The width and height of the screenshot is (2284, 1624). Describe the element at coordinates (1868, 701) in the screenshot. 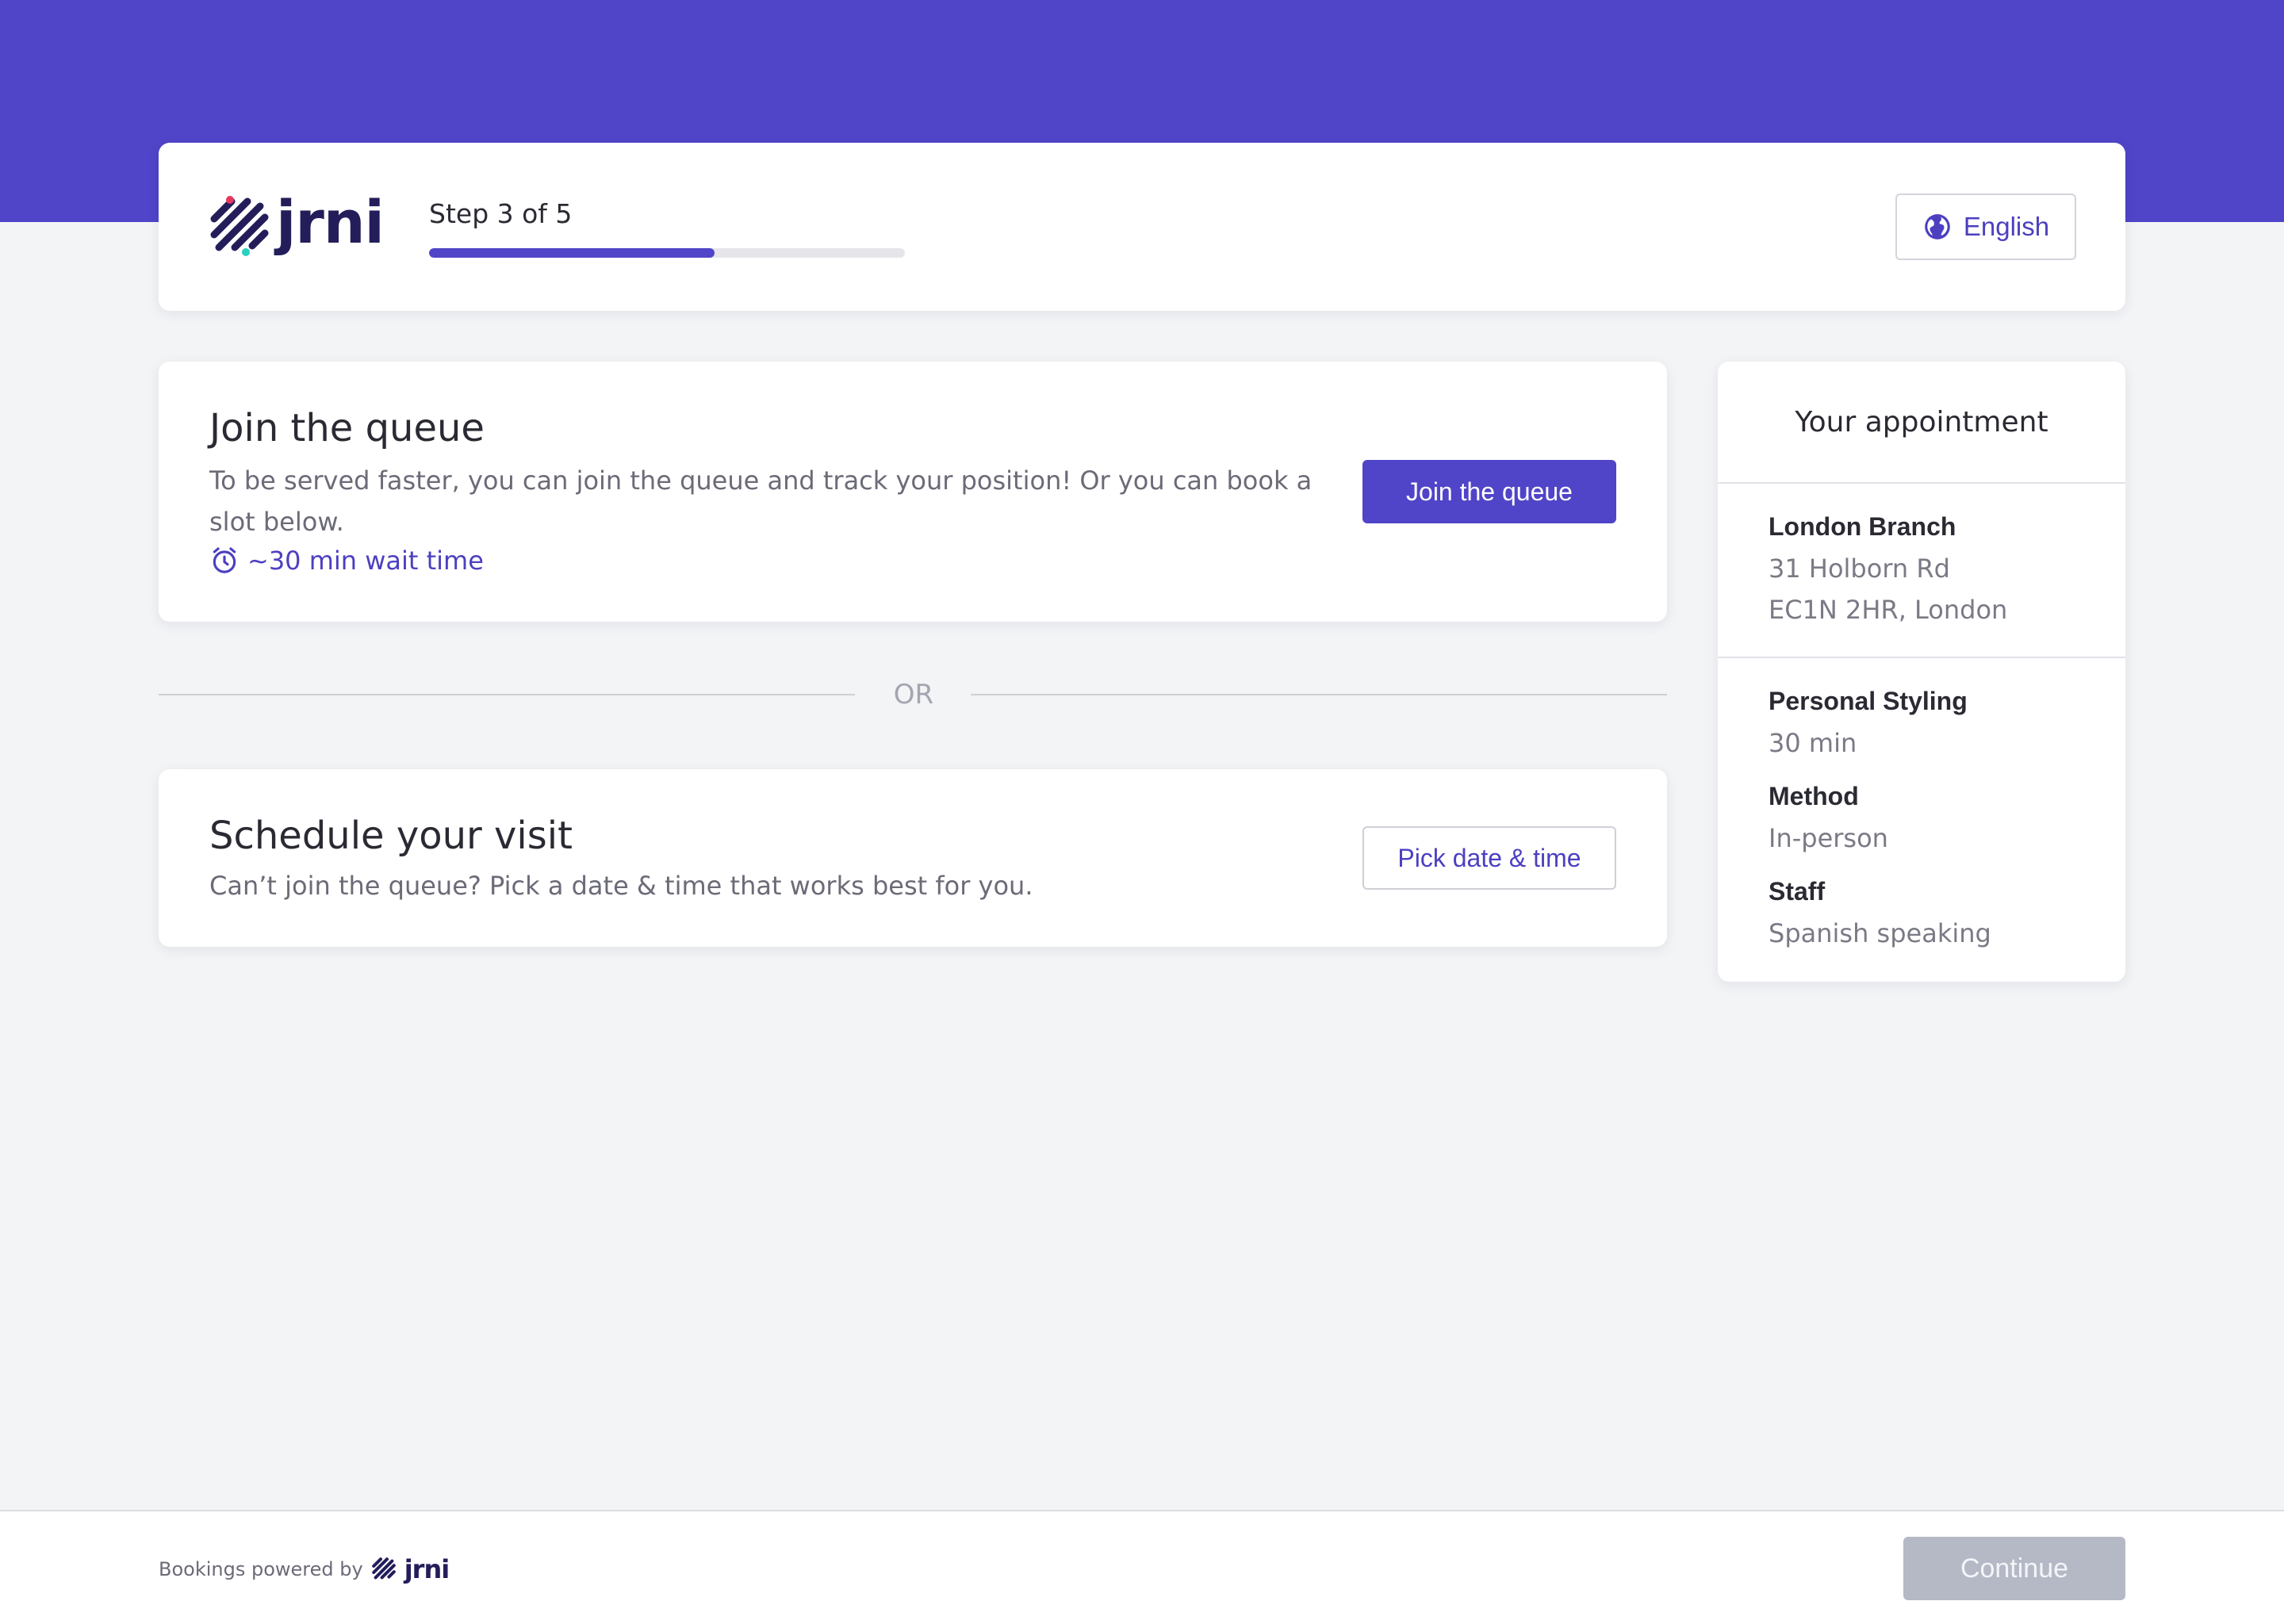

I see `service-name: Personal Styling` at that location.